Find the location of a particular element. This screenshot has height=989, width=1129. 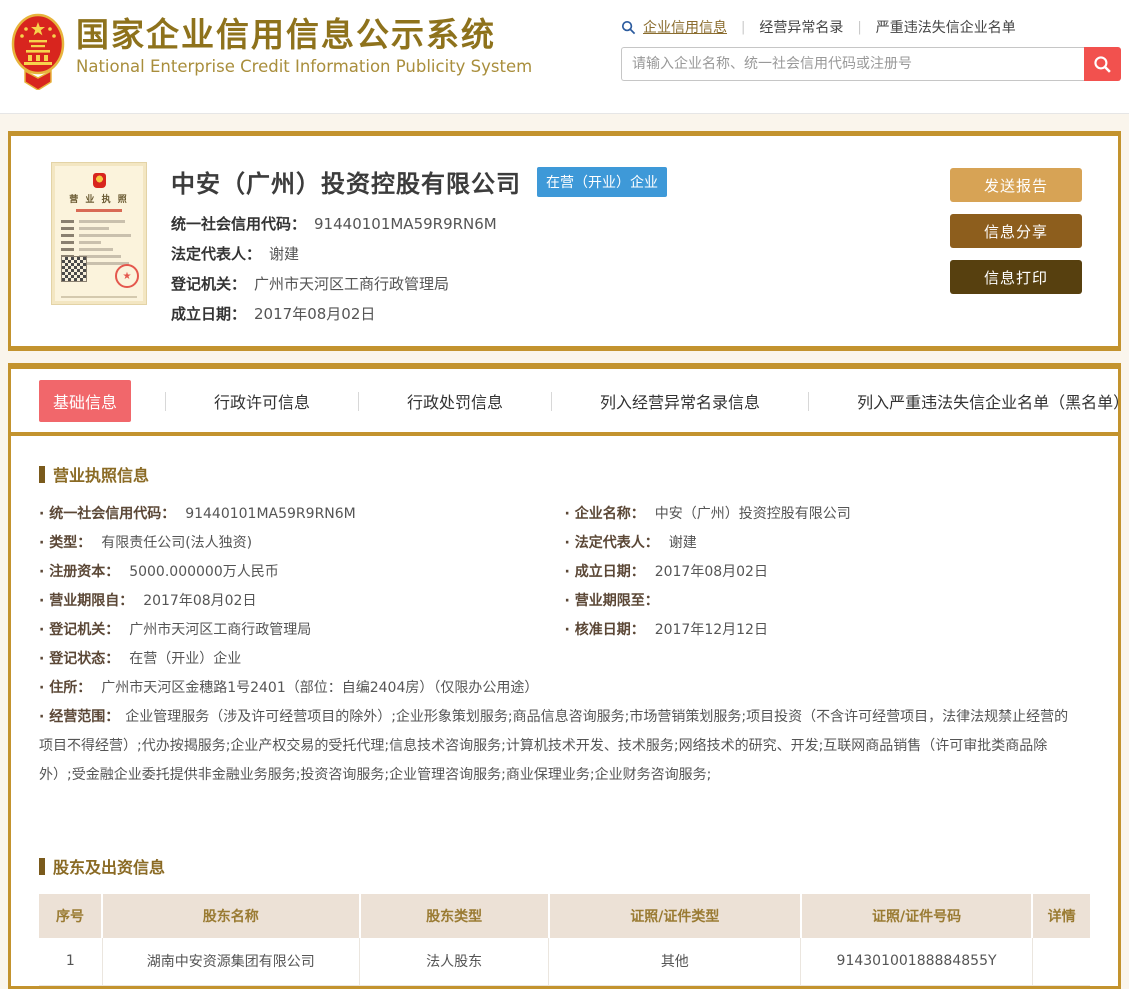

field-value: 2017年08月02日 is located at coordinates (315, 314).